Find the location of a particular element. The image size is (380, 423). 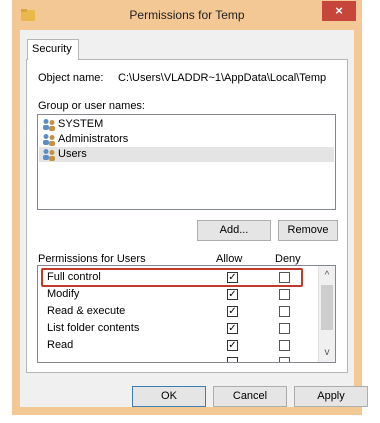

group-names-label: Group or user names: is located at coordinates (91, 106).